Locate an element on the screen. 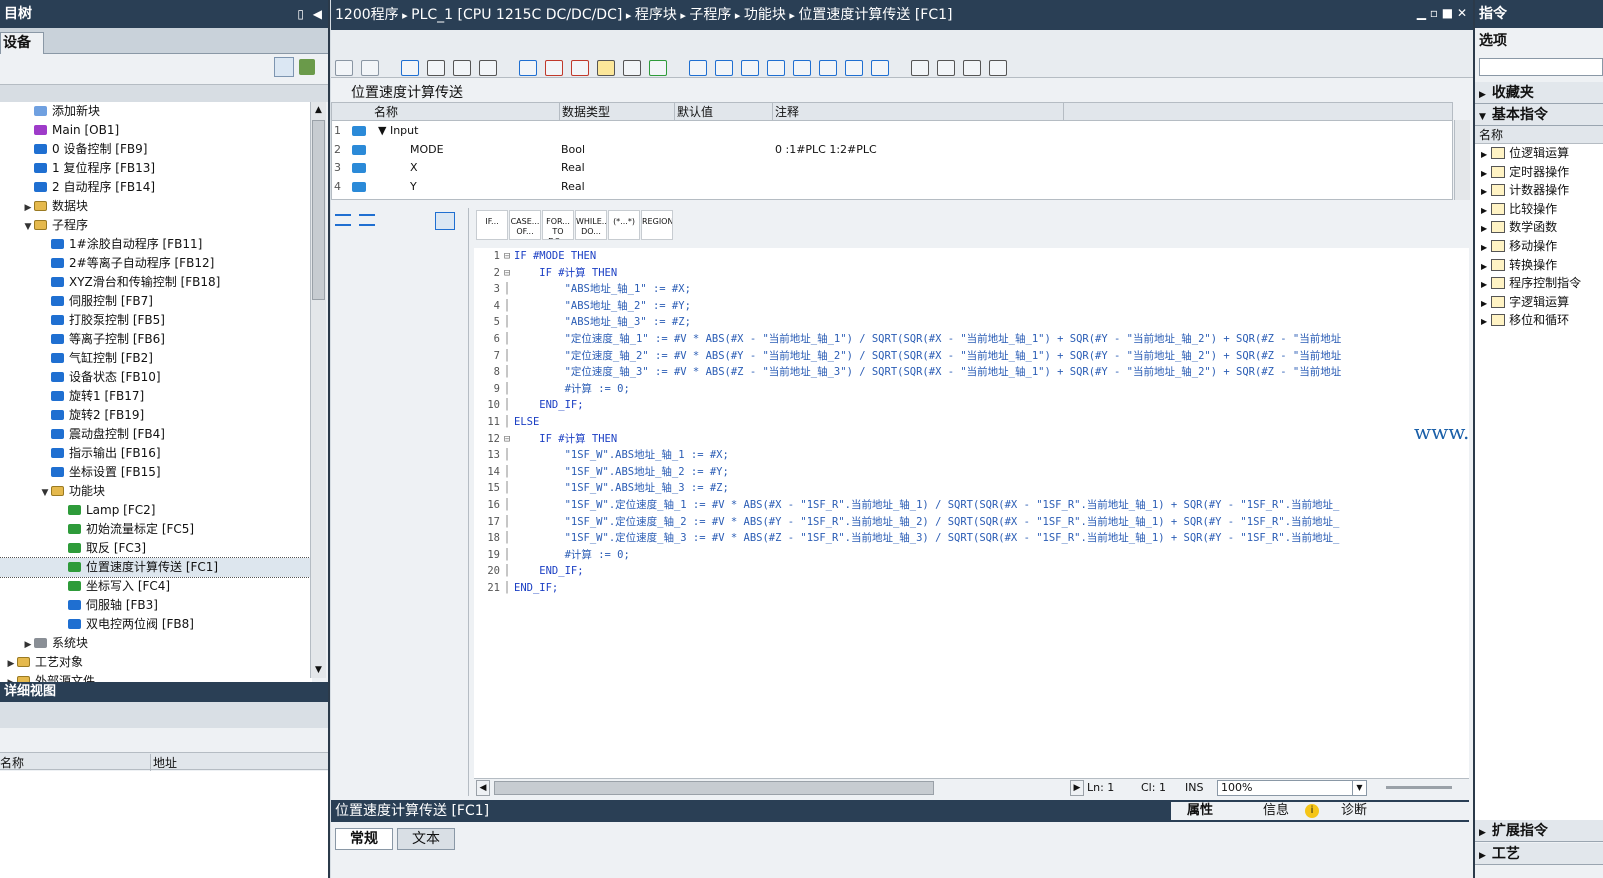 The width and height of the screenshot is (1603, 878). instruction-category: ▶ 程序控制指令 is located at coordinates (1539, 283).